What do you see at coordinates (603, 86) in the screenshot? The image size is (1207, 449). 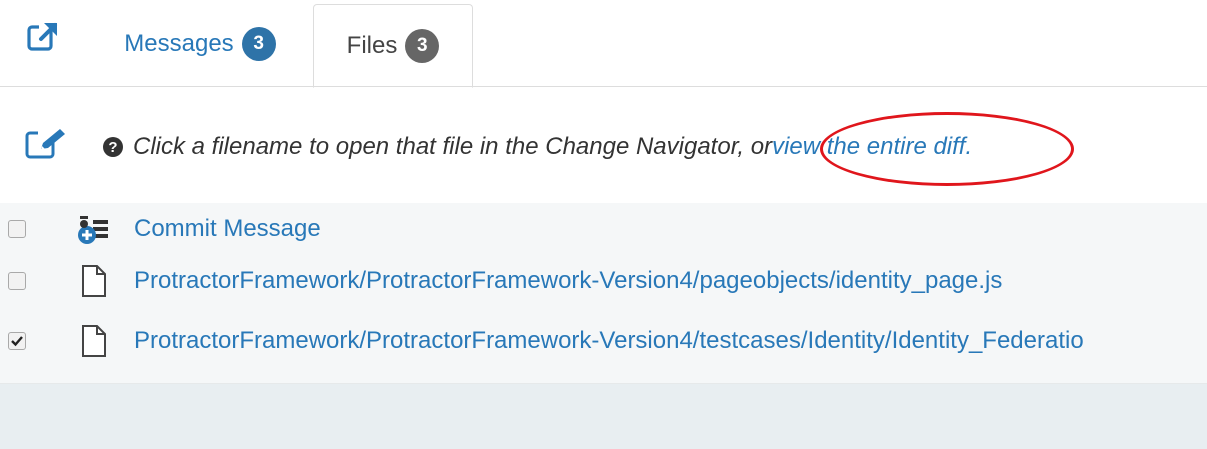 I see `tab-divider` at bounding box center [603, 86].